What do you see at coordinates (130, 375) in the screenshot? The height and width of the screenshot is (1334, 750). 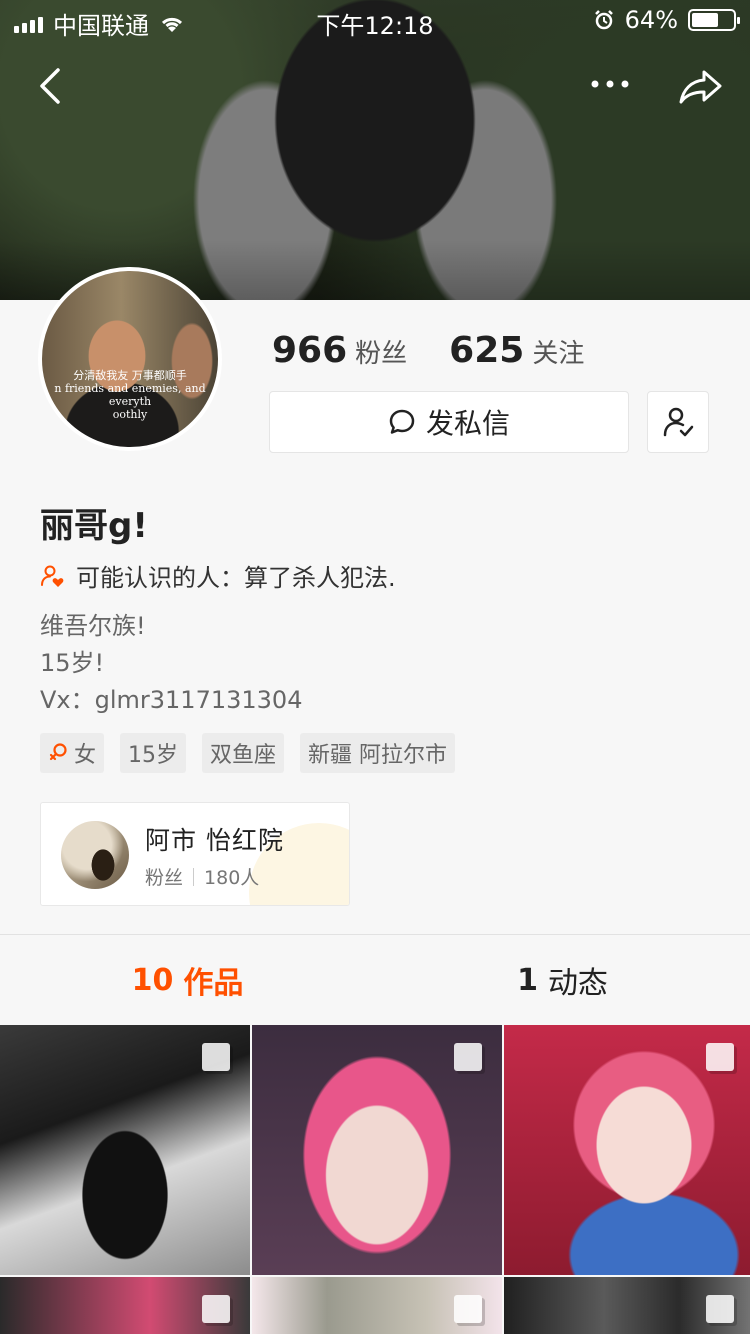 I see `avatar-caption-line: 分清敌我友 万事都顺手` at bounding box center [130, 375].